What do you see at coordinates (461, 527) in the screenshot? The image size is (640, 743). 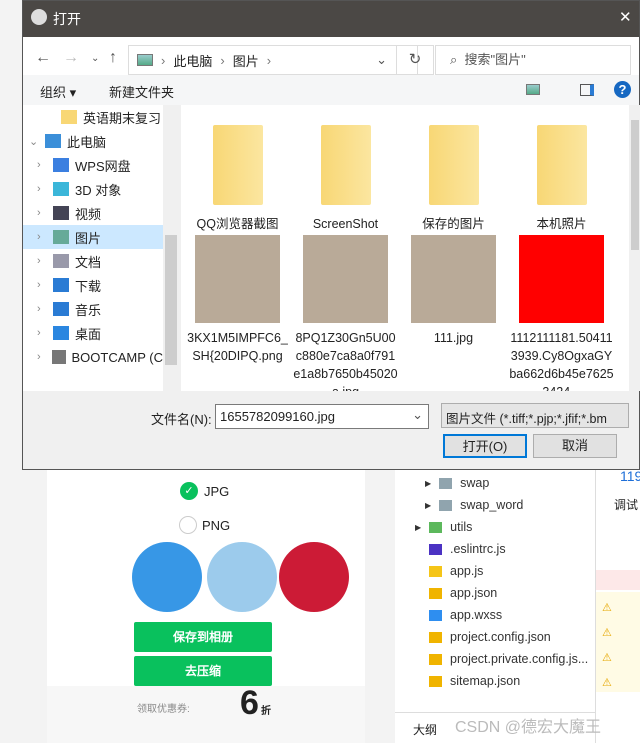 I see `file-name: utils` at bounding box center [461, 527].